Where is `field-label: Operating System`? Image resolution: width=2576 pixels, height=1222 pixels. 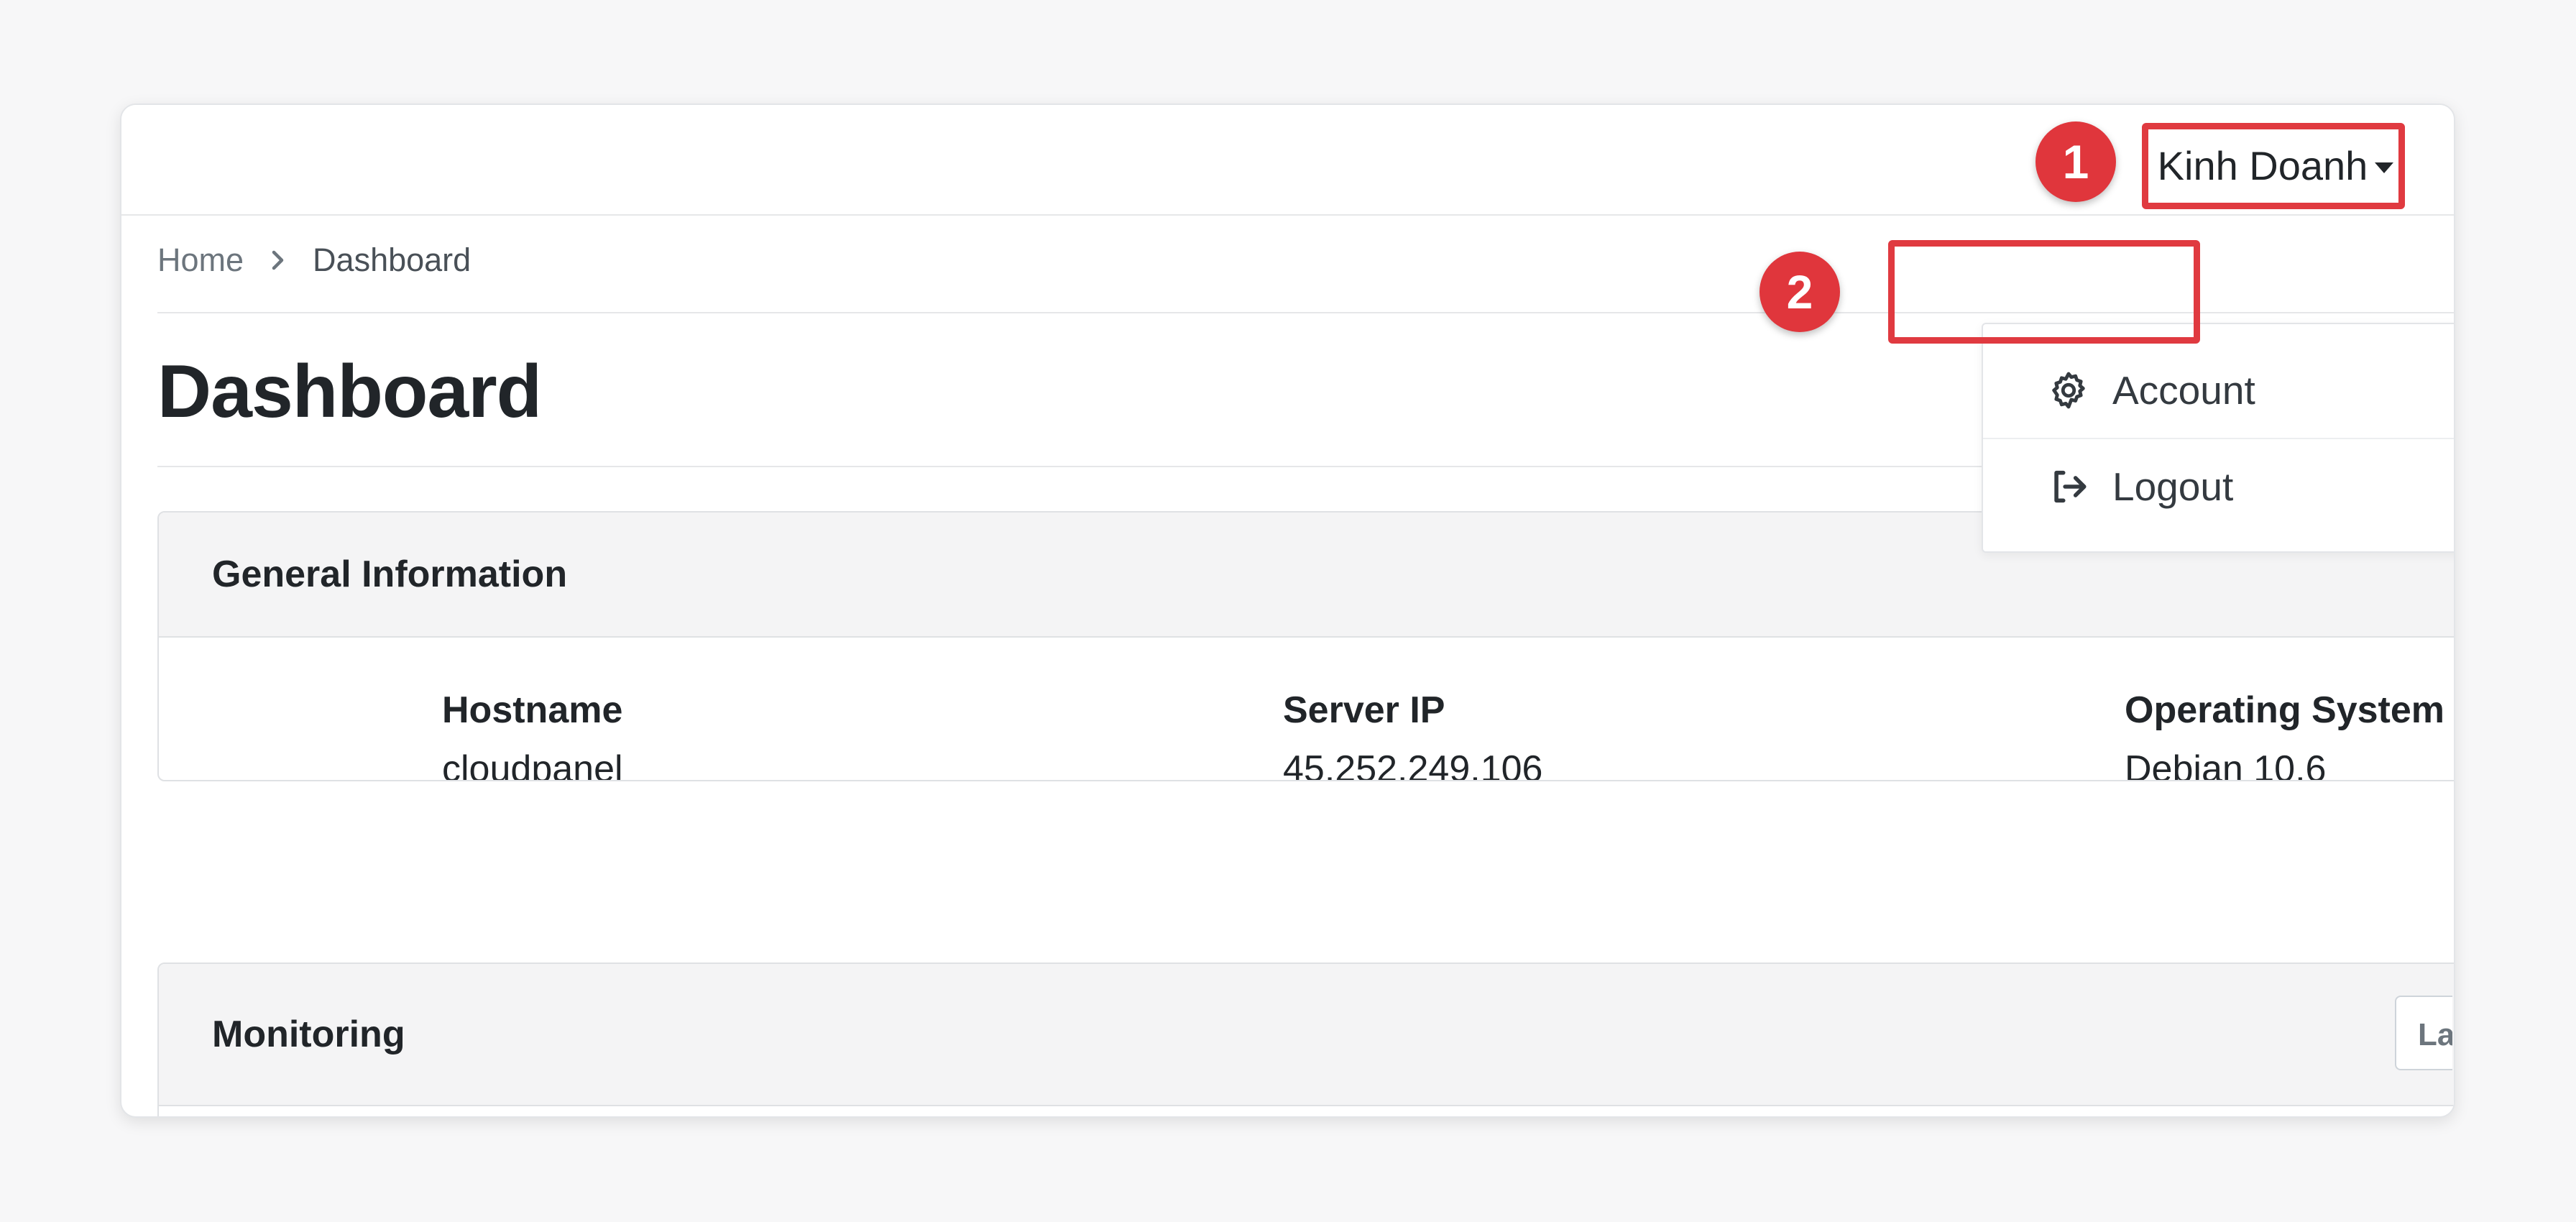 field-label: Operating System is located at coordinates (2285, 710).